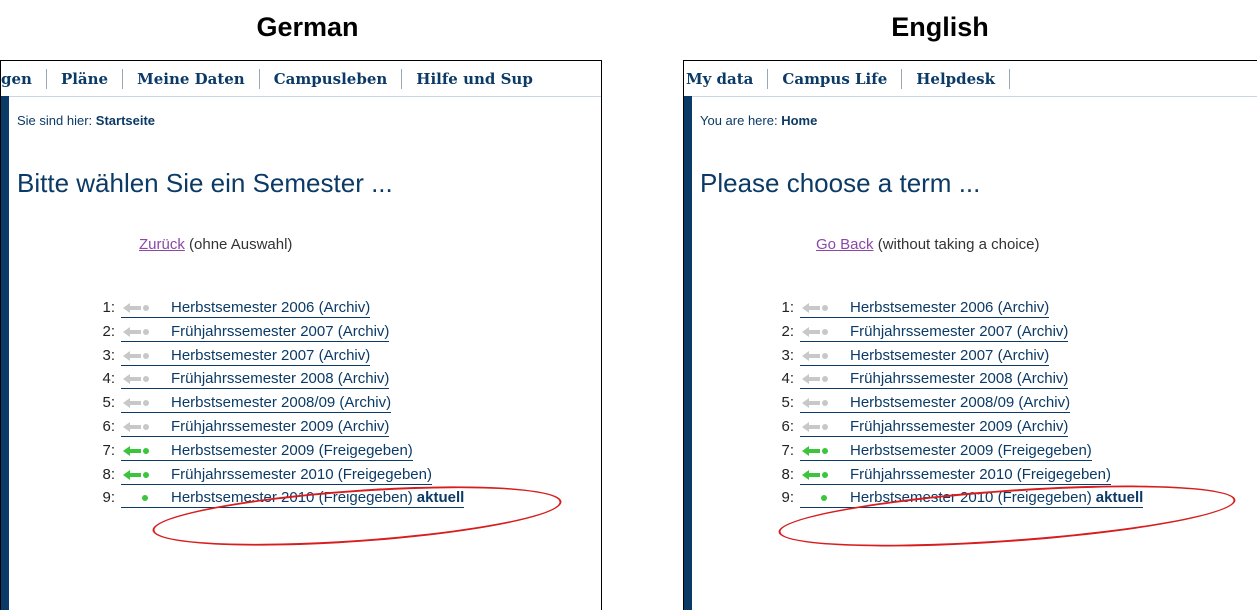 The height and width of the screenshot is (610, 1257). I want to click on breadcrumb-prefix: Sie sind hier:, so click(55, 120).